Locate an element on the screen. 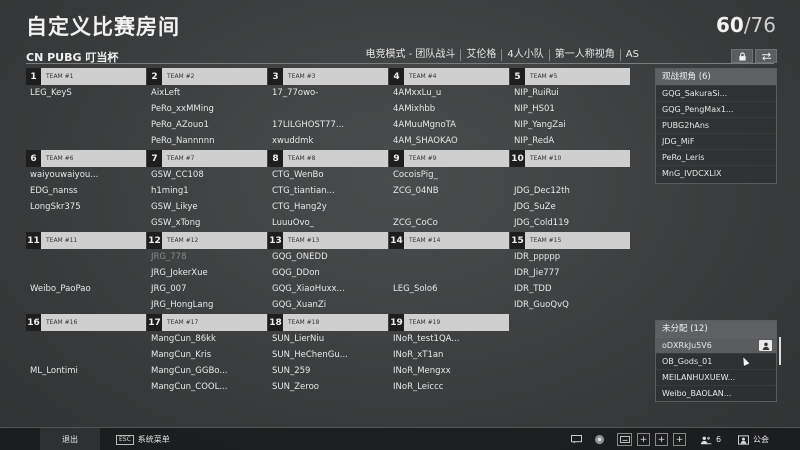  team-header: 9 TEAM #9 is located at coordinates (449, 158).